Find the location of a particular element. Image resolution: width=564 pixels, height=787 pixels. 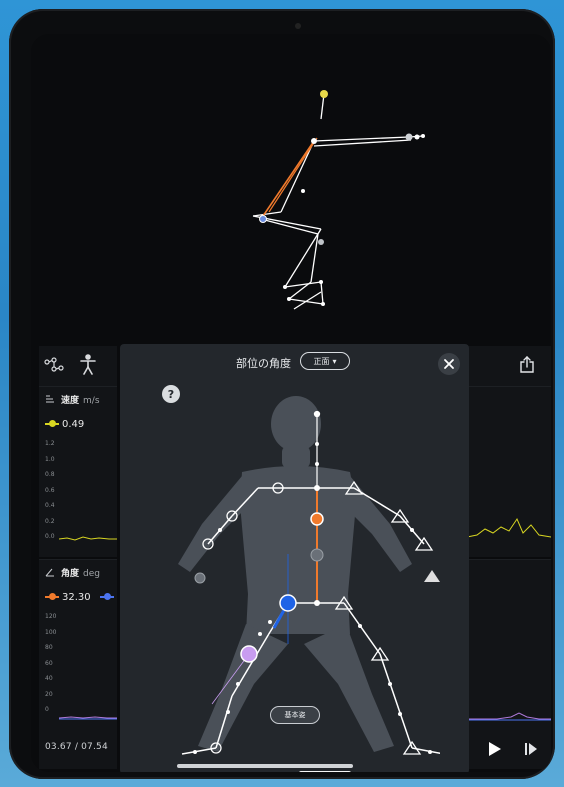

view-mode-select: 正面 ▾ is located at coordinates (325, 361).